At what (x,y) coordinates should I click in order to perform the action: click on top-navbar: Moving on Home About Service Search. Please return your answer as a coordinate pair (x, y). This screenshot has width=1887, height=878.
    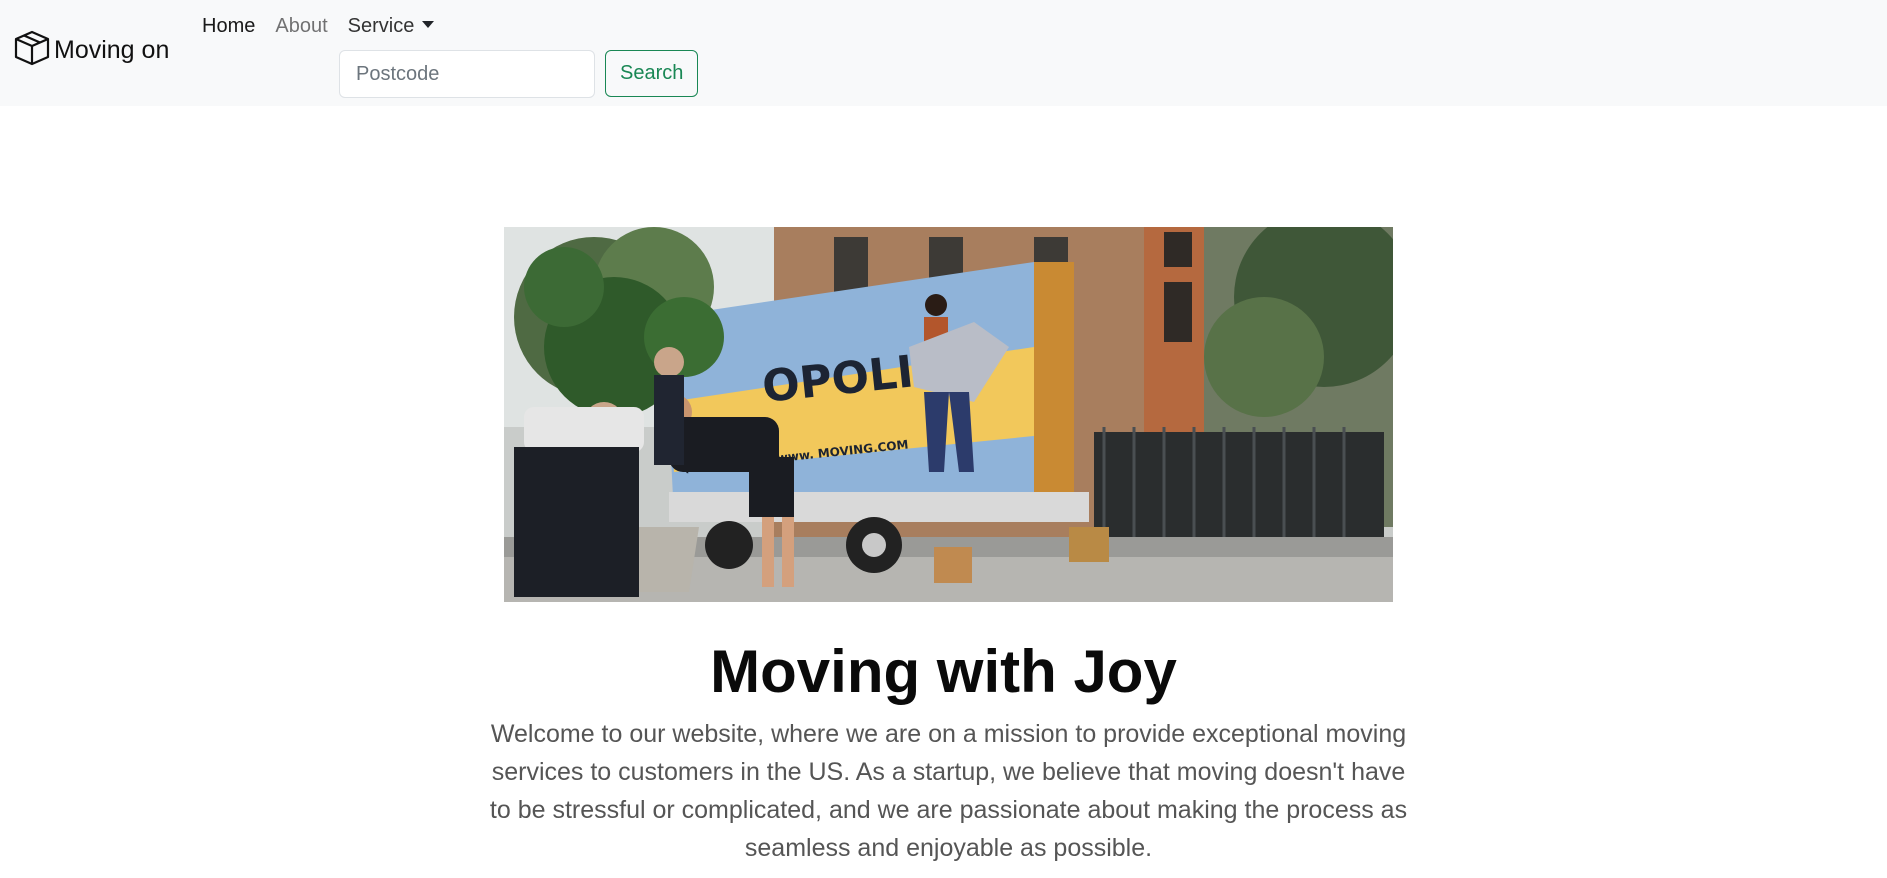
    Looking at the image, I should click on (943, 53).